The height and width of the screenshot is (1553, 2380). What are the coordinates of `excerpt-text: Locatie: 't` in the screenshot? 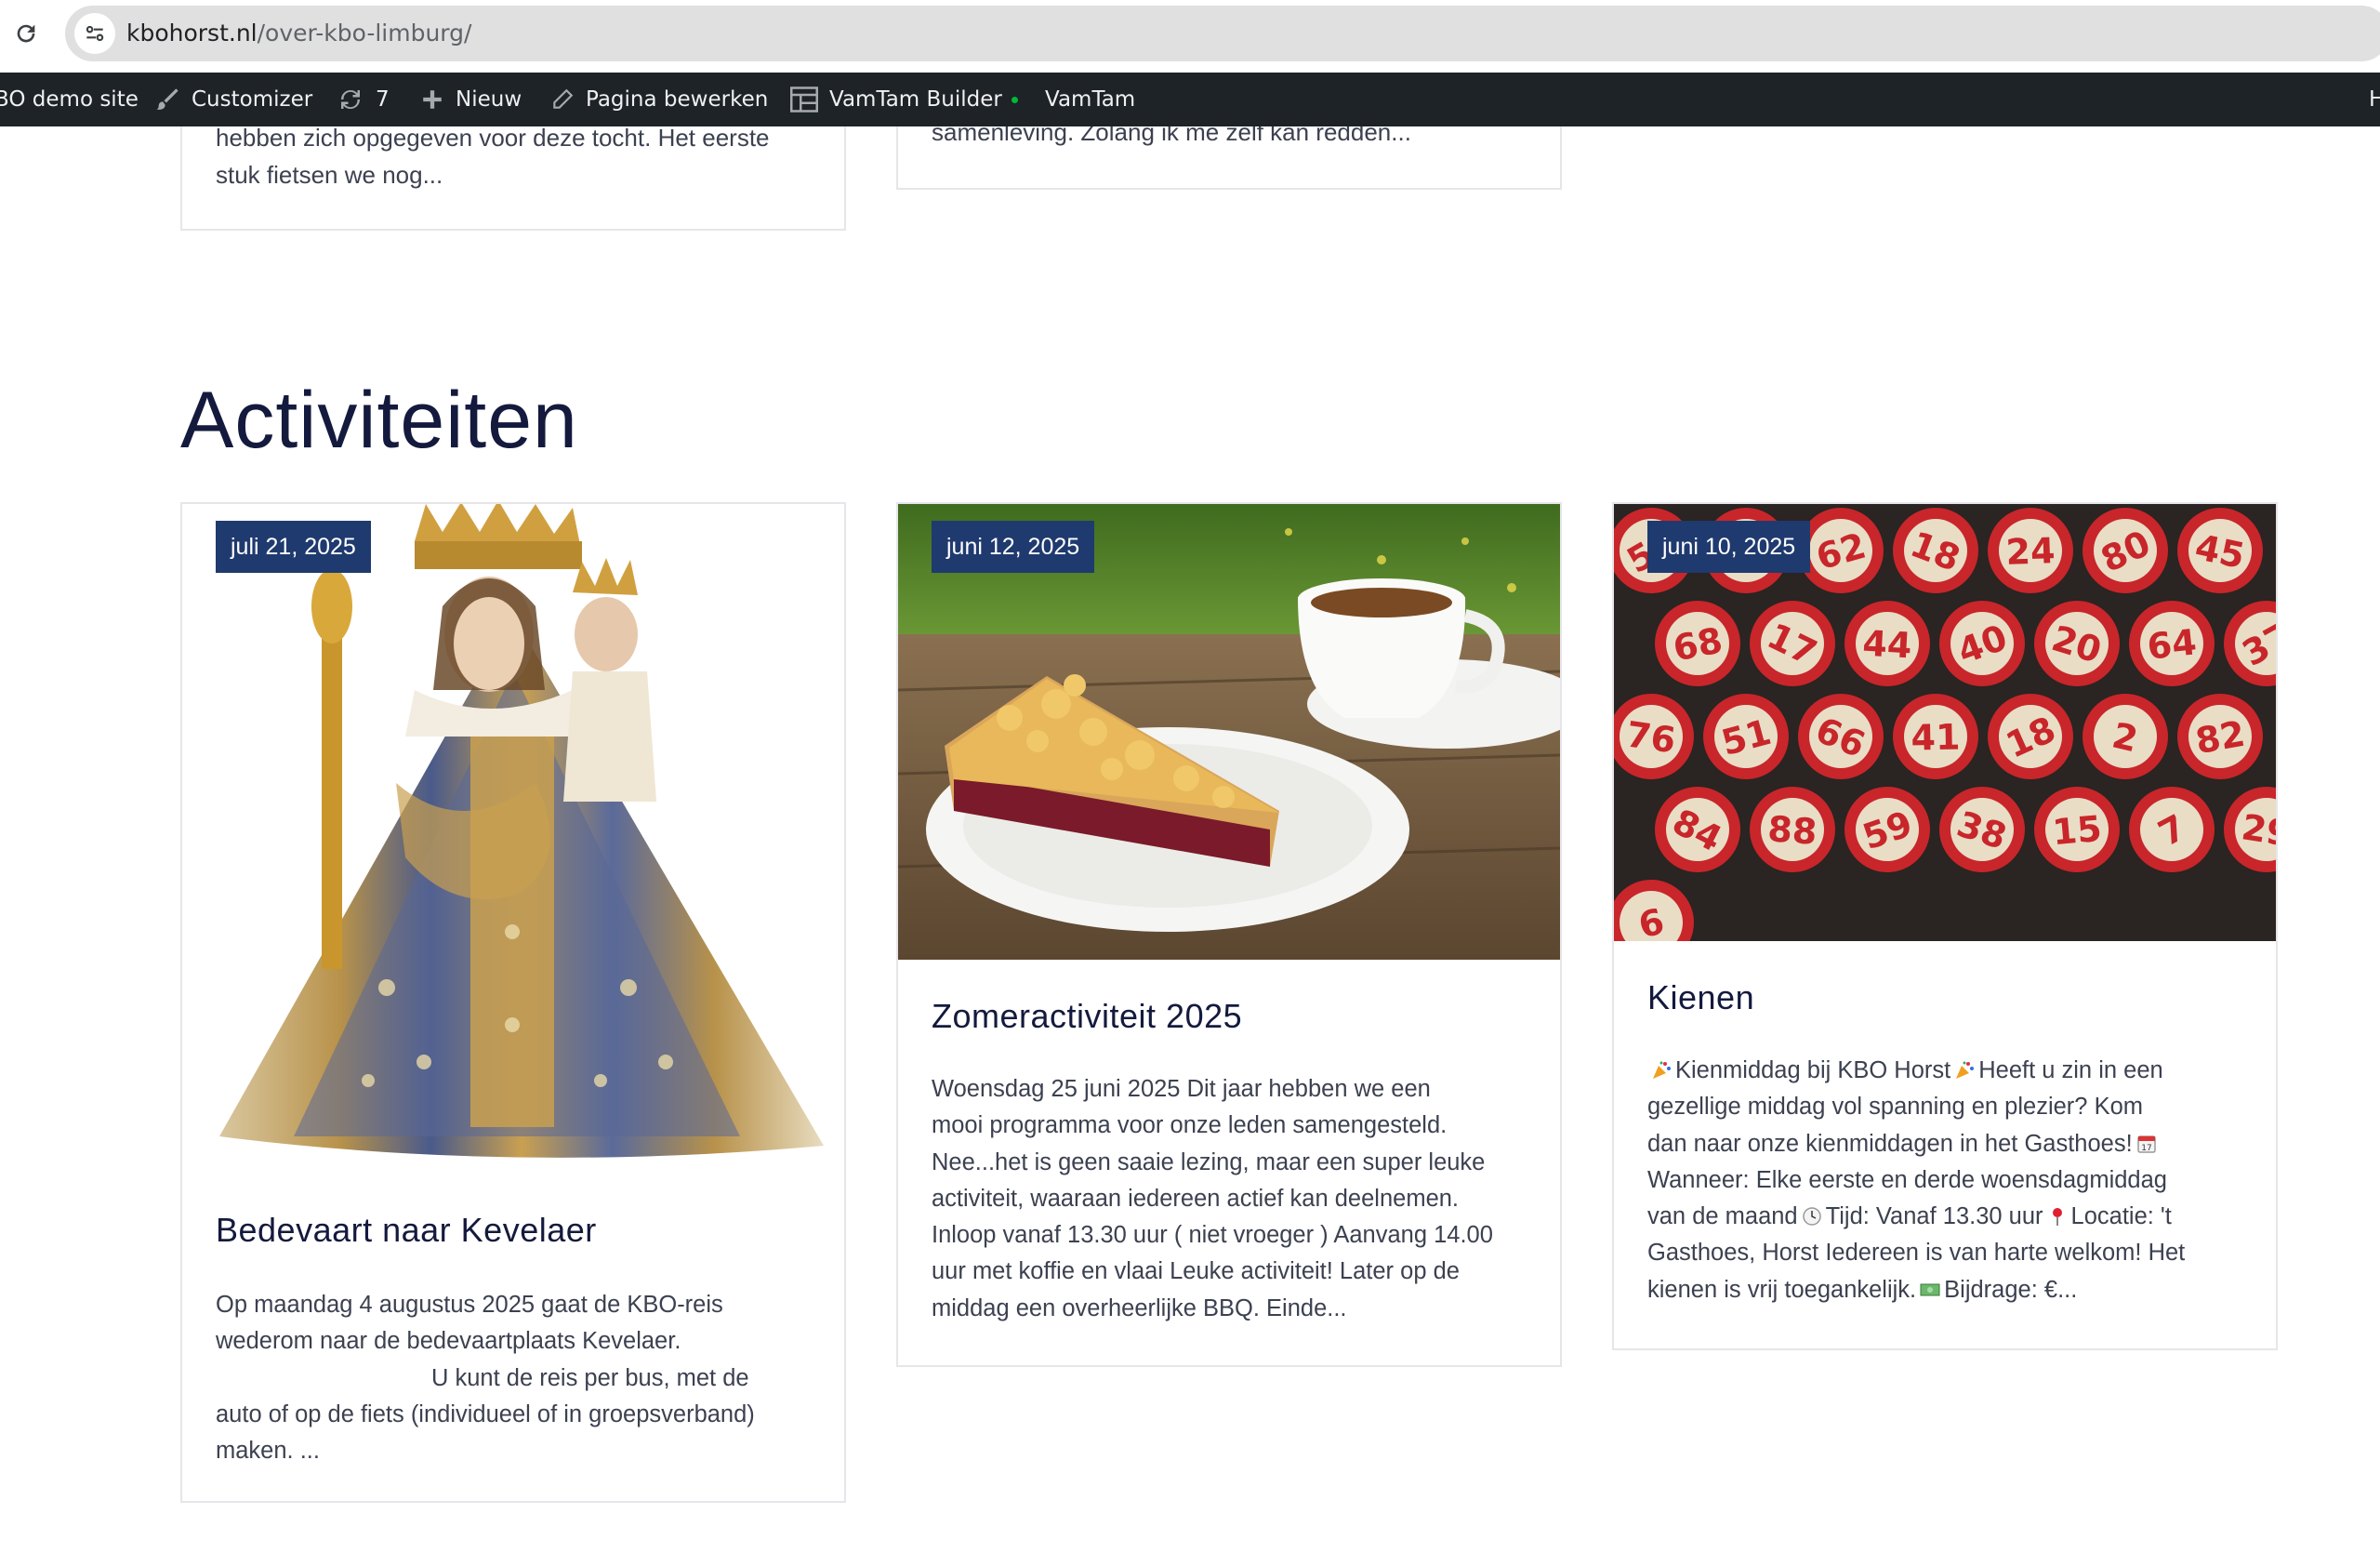 It's located at (2121, 1216).